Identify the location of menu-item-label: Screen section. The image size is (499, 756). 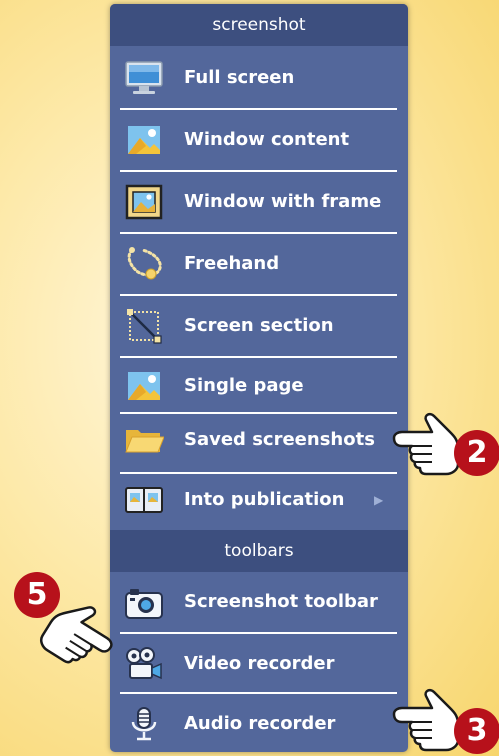
(259, 325).